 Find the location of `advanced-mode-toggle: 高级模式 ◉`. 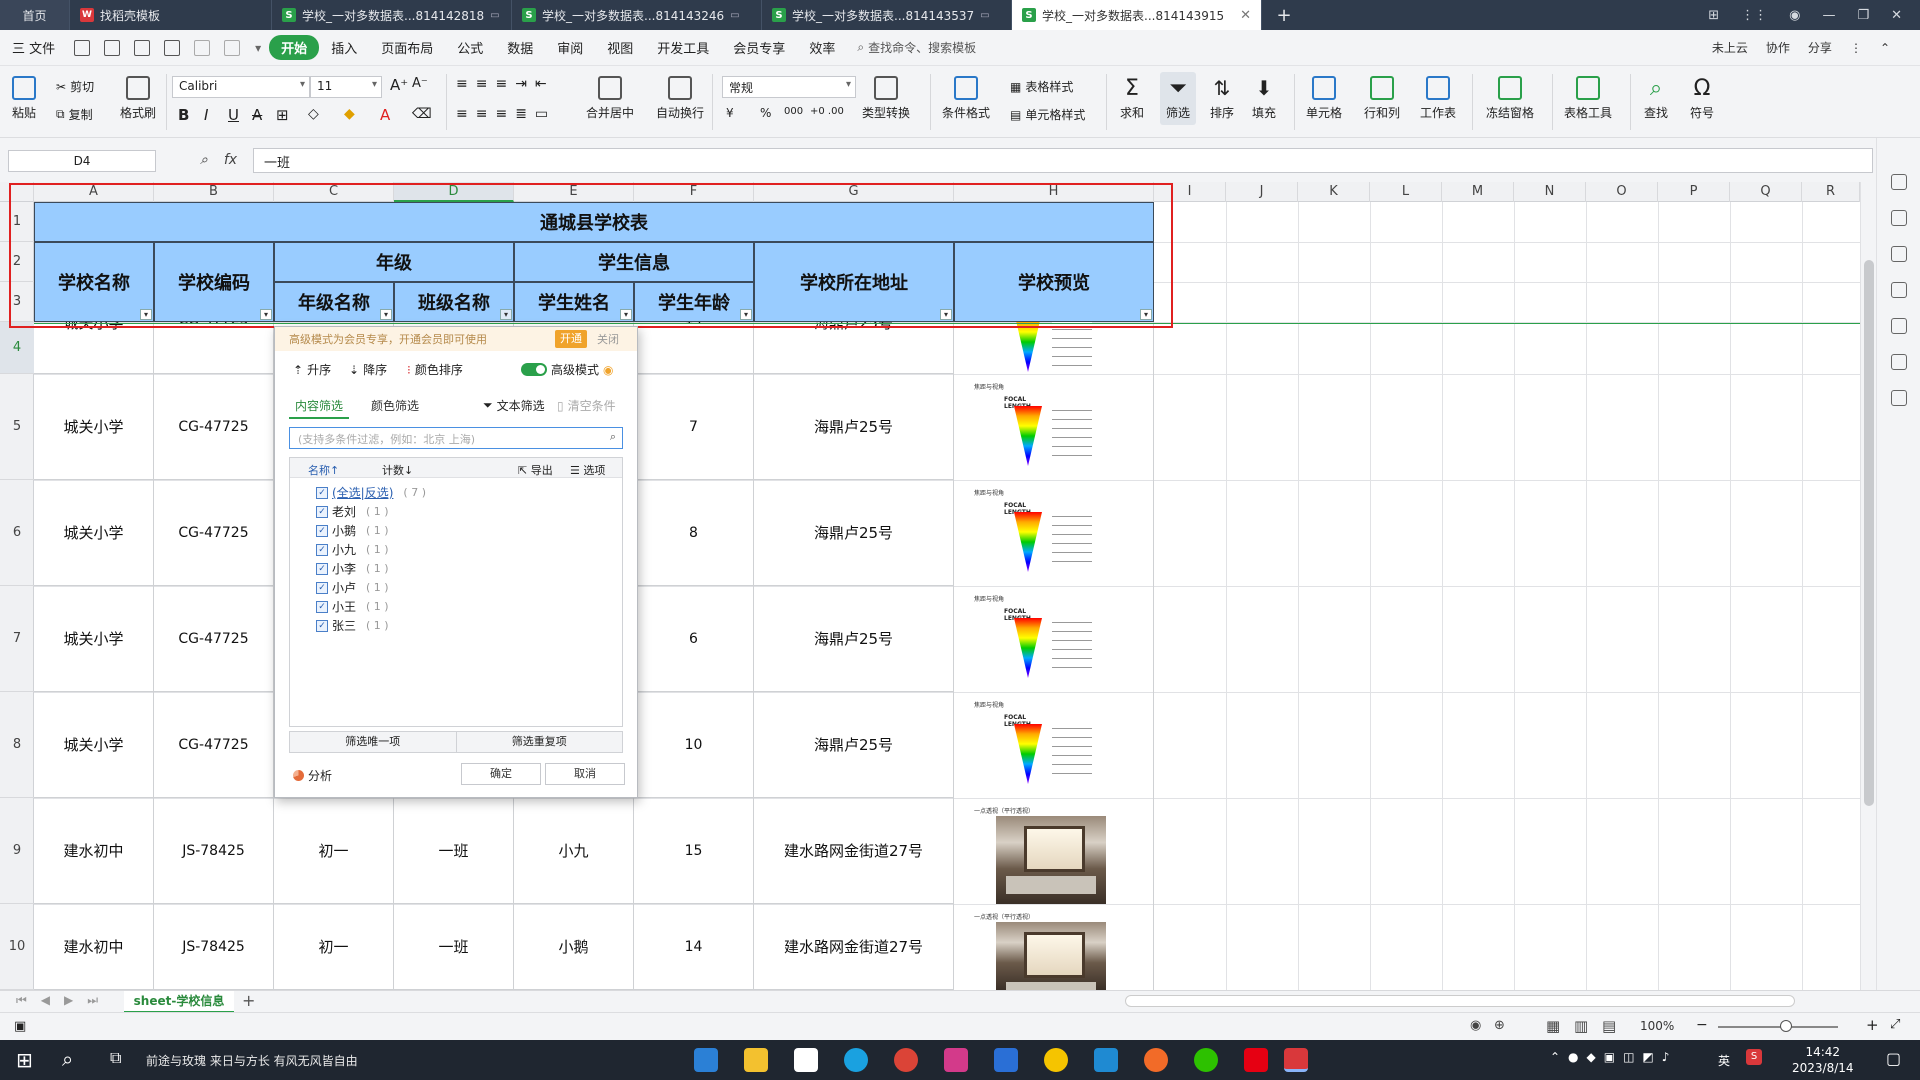

advanced-mode-toggle: 高级模式 ◉ is located at coordinates (567, 369).